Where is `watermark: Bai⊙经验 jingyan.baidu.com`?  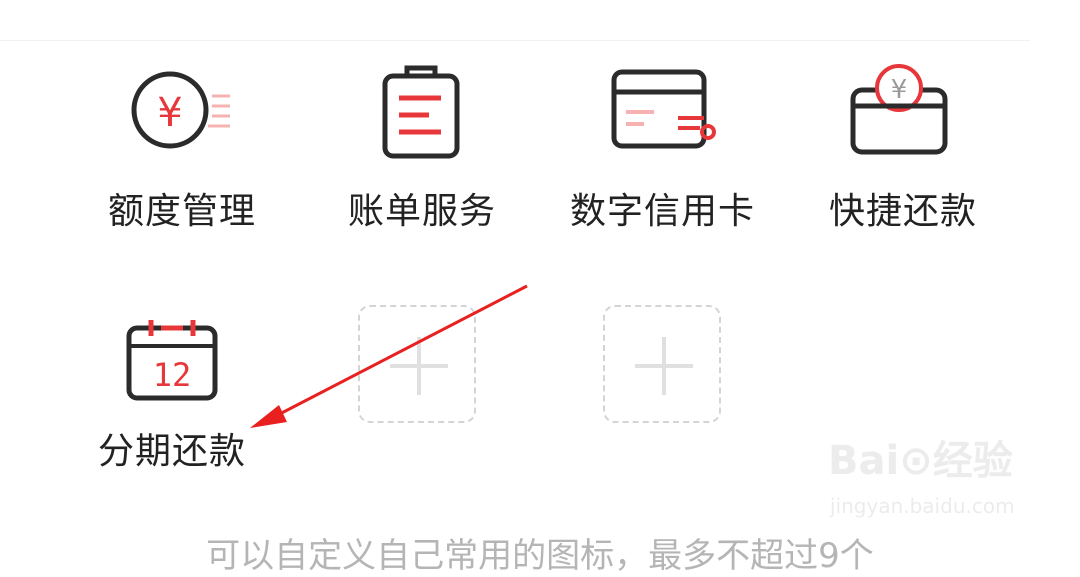
watermark: Bai⊙经验 jingyan.baidu.com is located at coordinates (928, 475).